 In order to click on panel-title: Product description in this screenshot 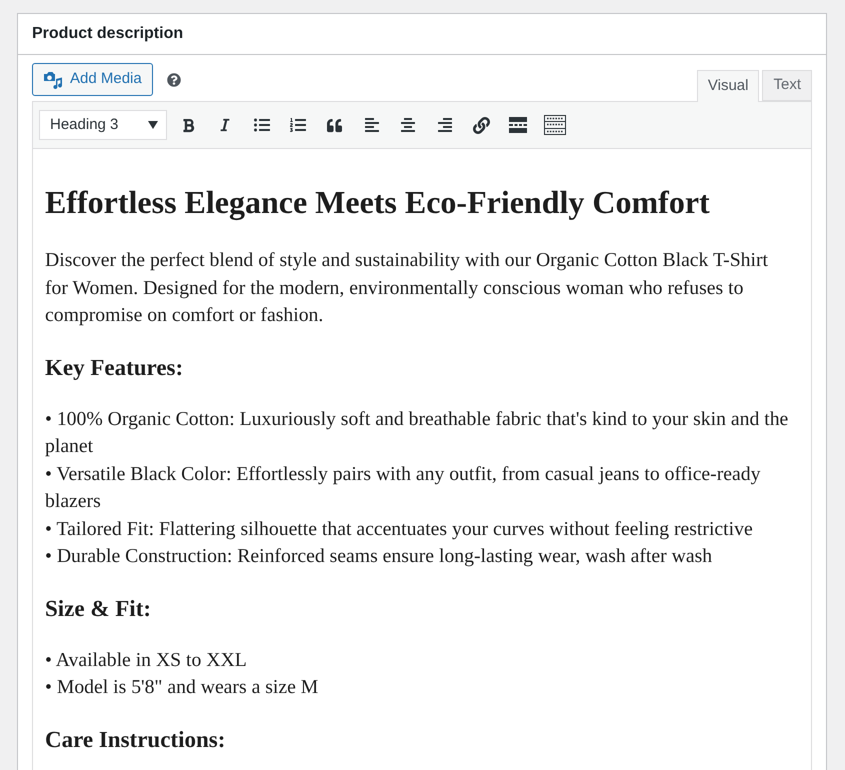, I will do `click(108, 34)`.